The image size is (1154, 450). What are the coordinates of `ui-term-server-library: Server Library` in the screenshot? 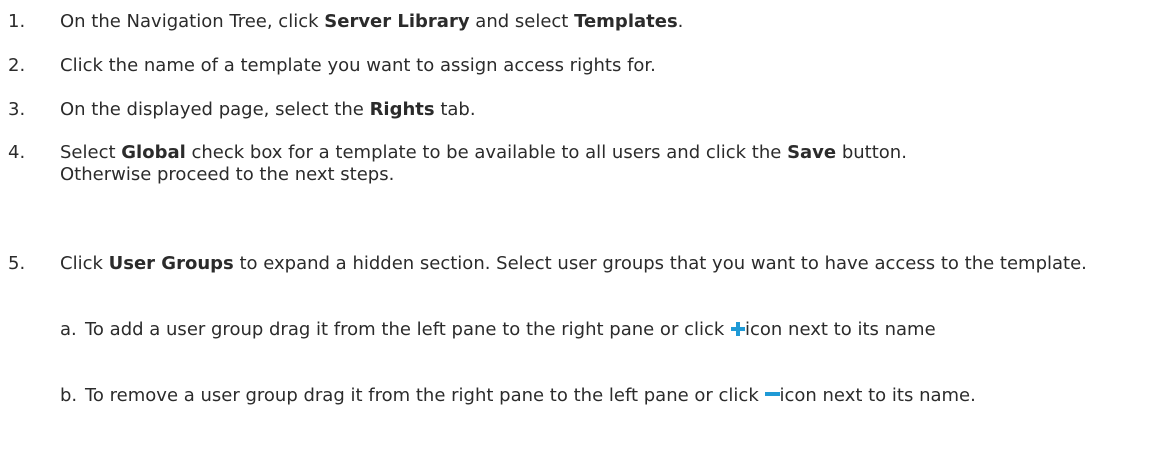 It's located at (397, 21).